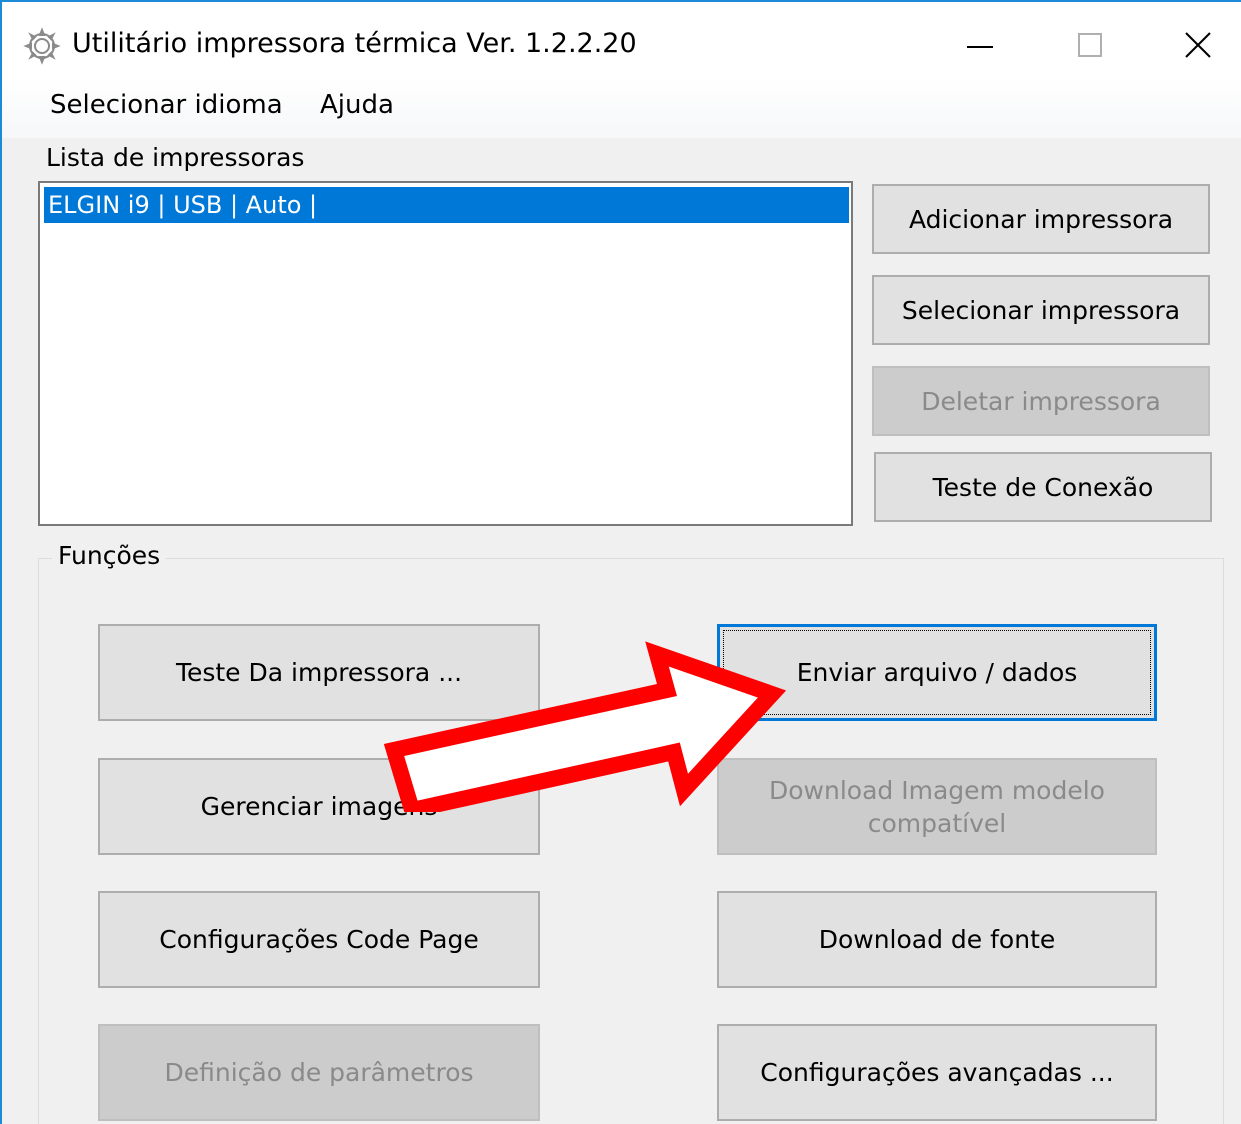  What do you see at coordinates (357, 105) in the screenshot?
I see `menu-help: Ajuda` at bounding box center [357, 105].